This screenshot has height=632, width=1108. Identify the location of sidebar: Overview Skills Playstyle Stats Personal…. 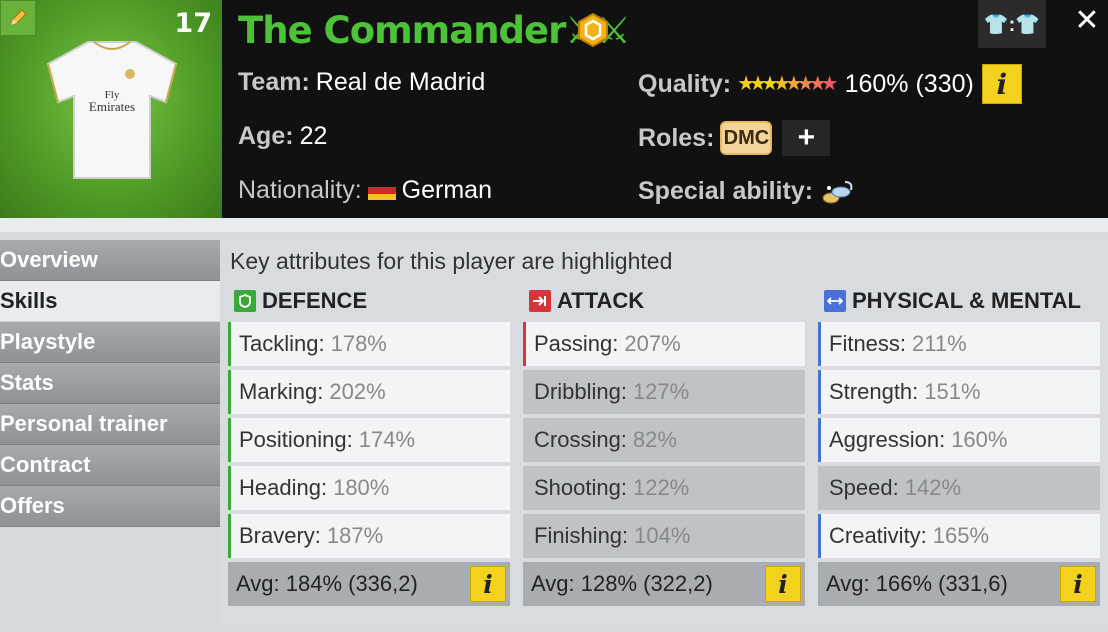
(110, 383).